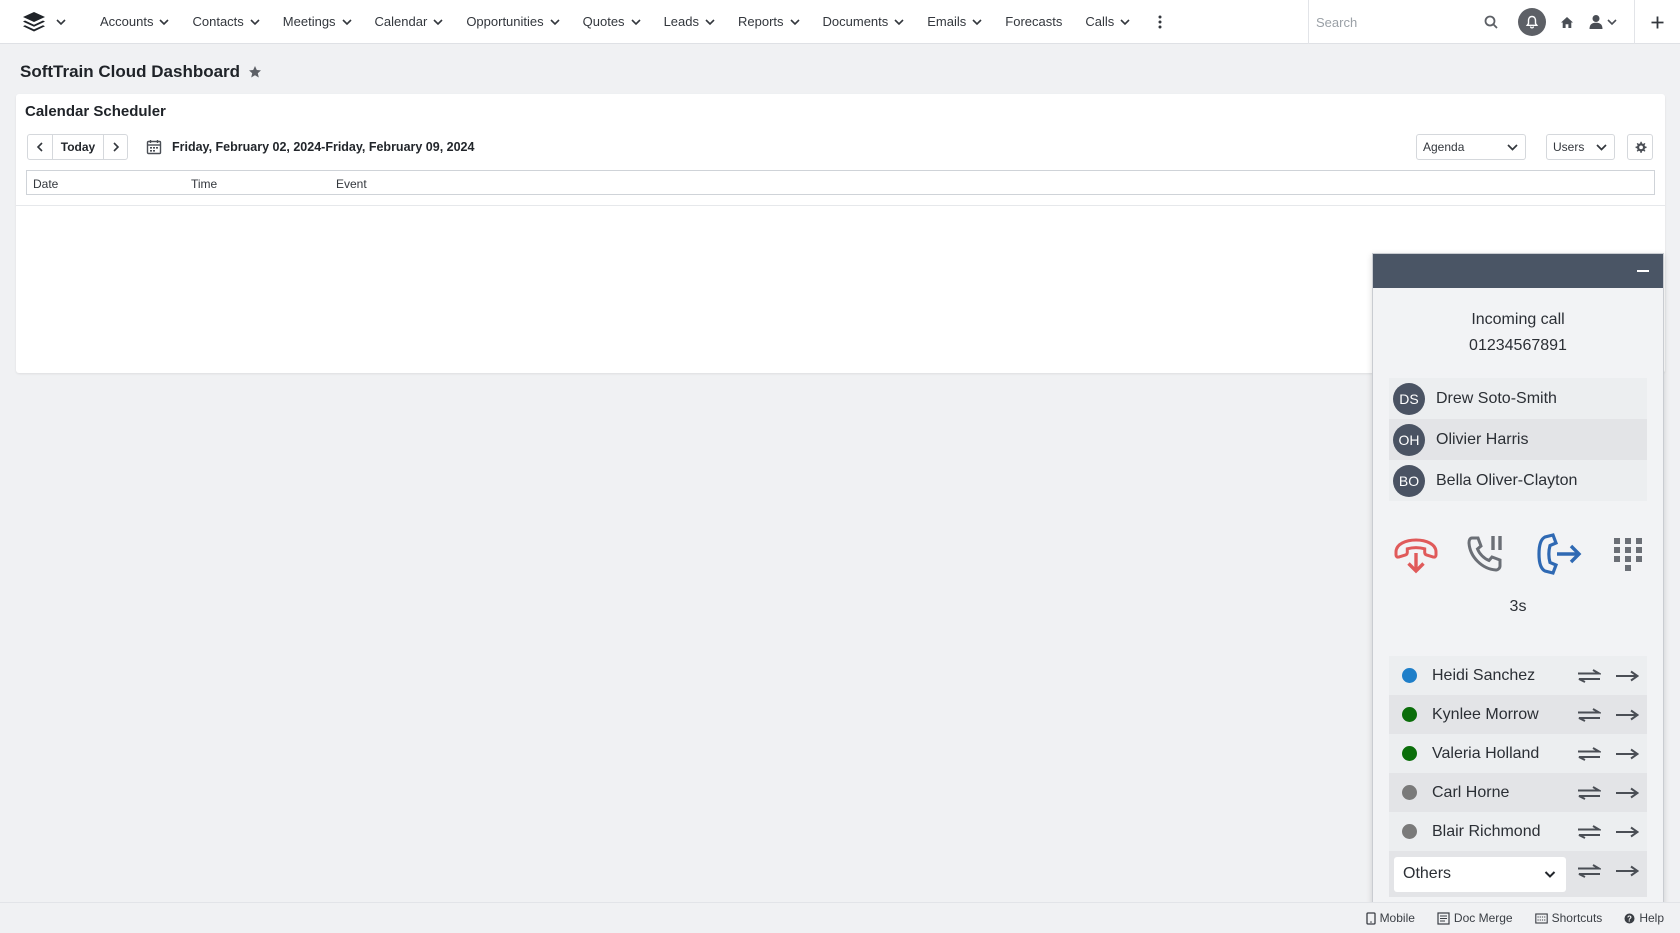 This screenshot has height=933, width=1680. Describe the element at coordinates (1416, 557) in the screenshot. I see `hangup-button` at that location.